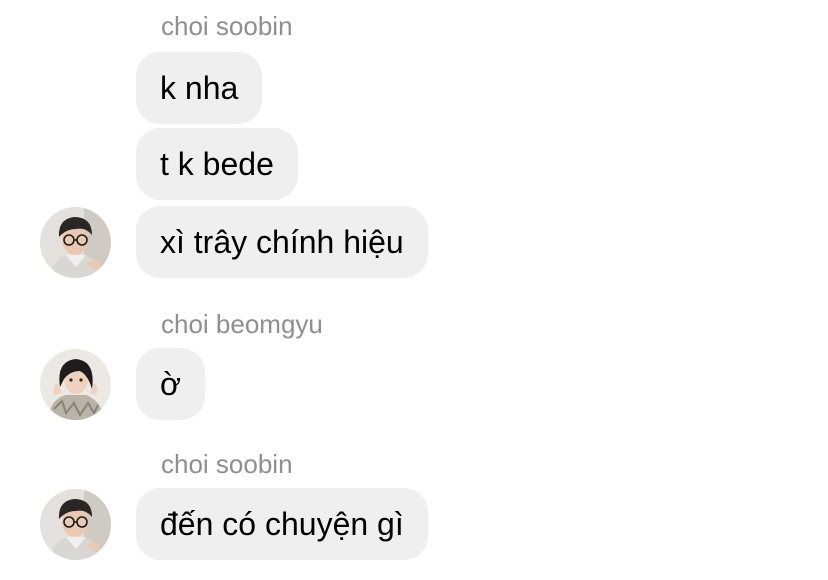 This screenshot has height=580, width=828. Describe the element at coordinates (217, 164) in the screenshot. I see `message-bubble: t k bede` at that location.